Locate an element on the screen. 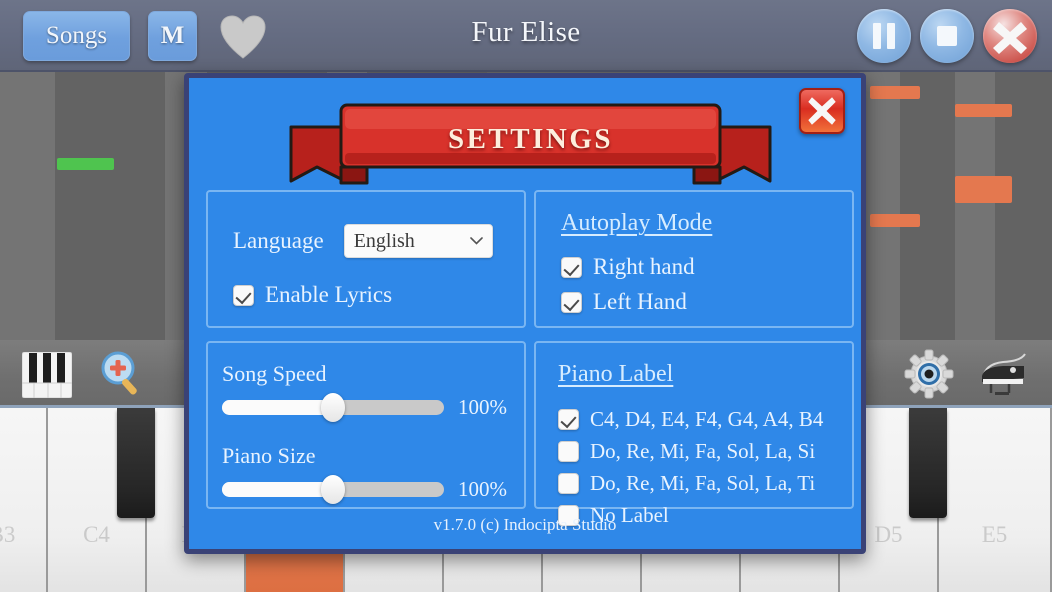  piano-label-option-notes: C4, D4, E4, F4, G4, A4, B4 is located at coordinates (690, 419).